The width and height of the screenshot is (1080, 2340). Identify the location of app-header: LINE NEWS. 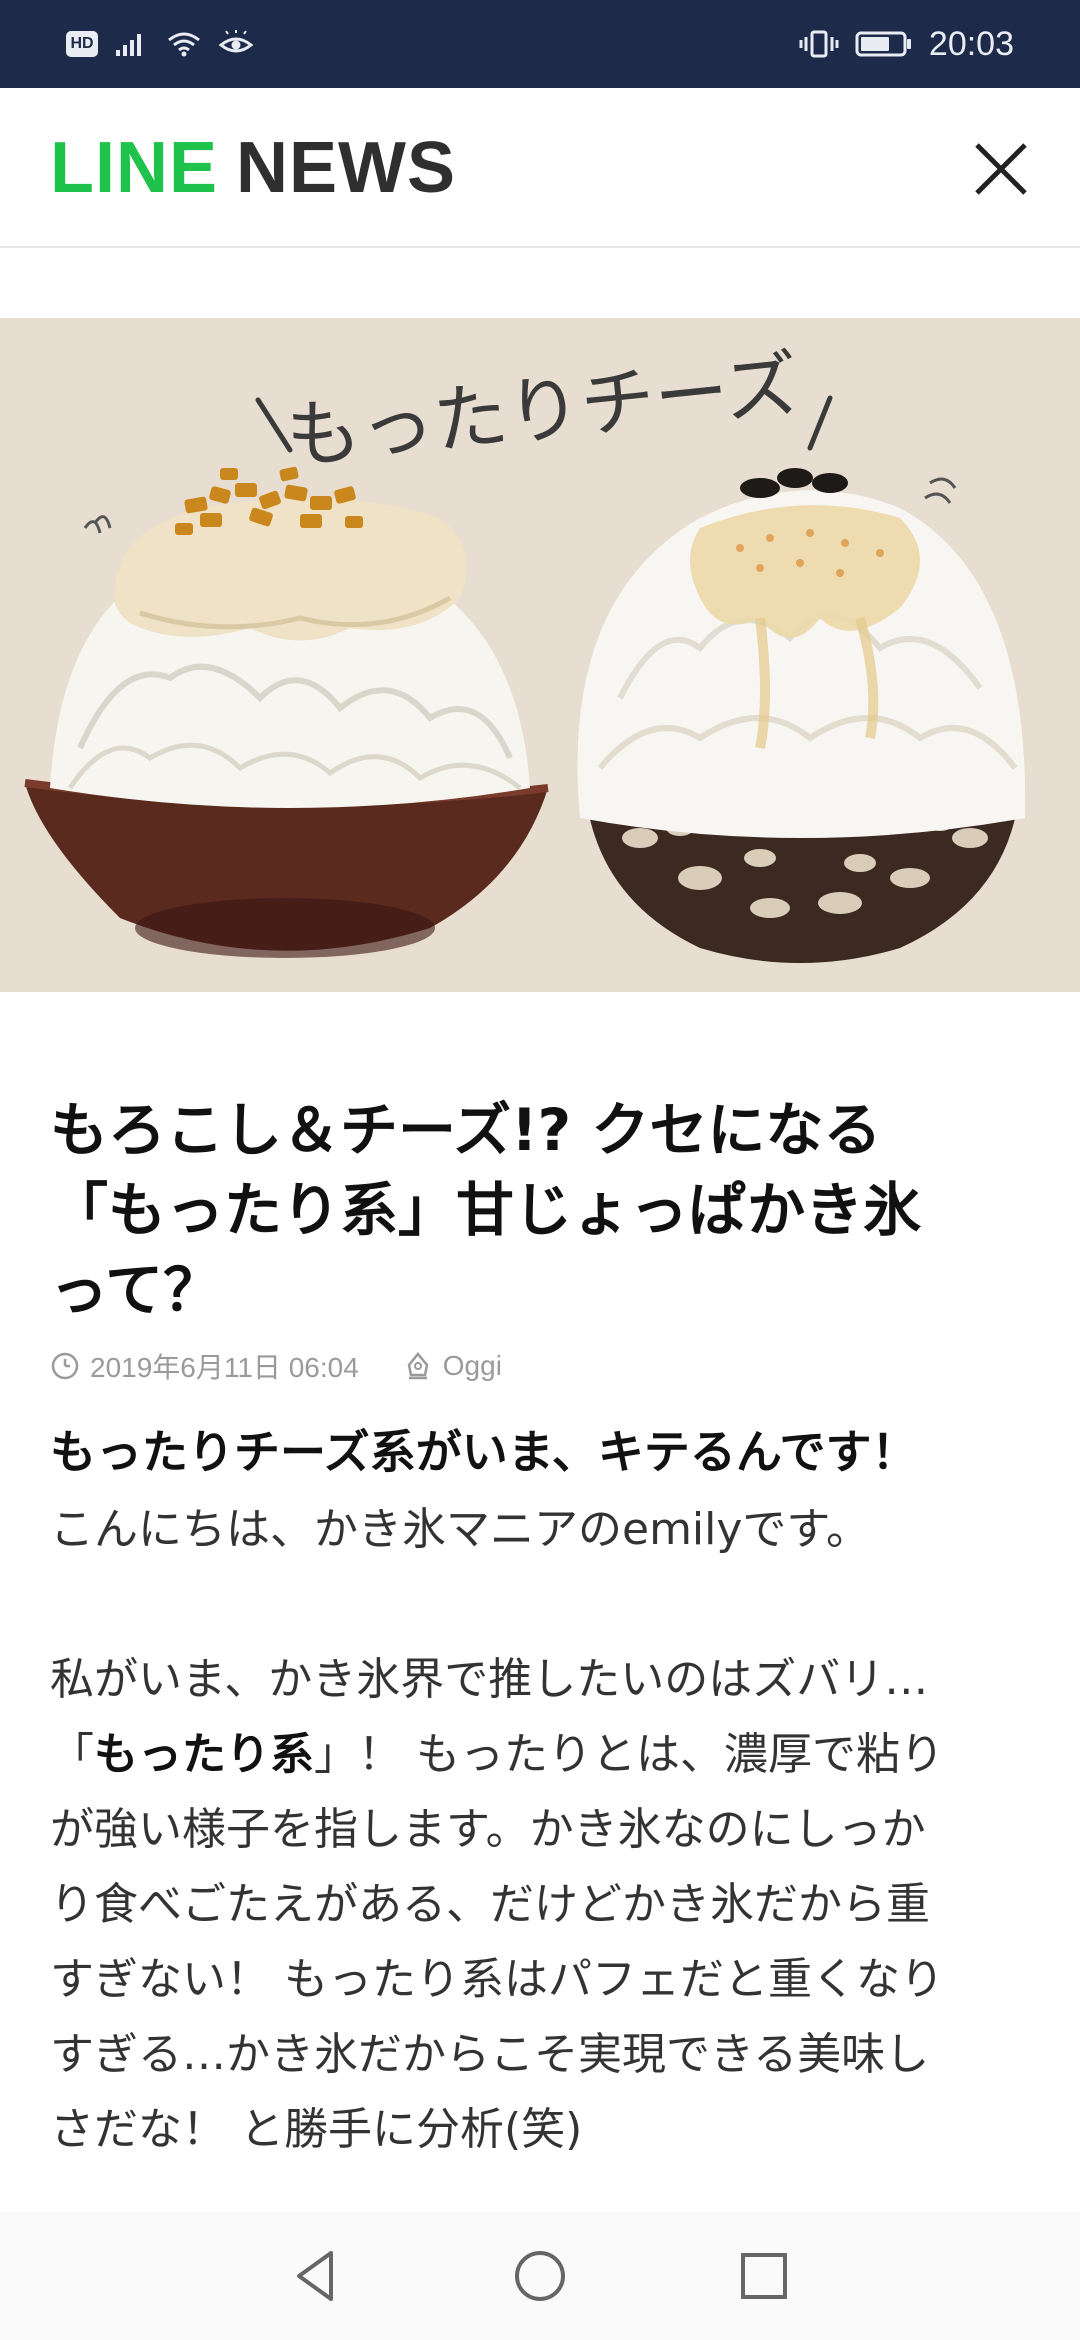
(540, 168).